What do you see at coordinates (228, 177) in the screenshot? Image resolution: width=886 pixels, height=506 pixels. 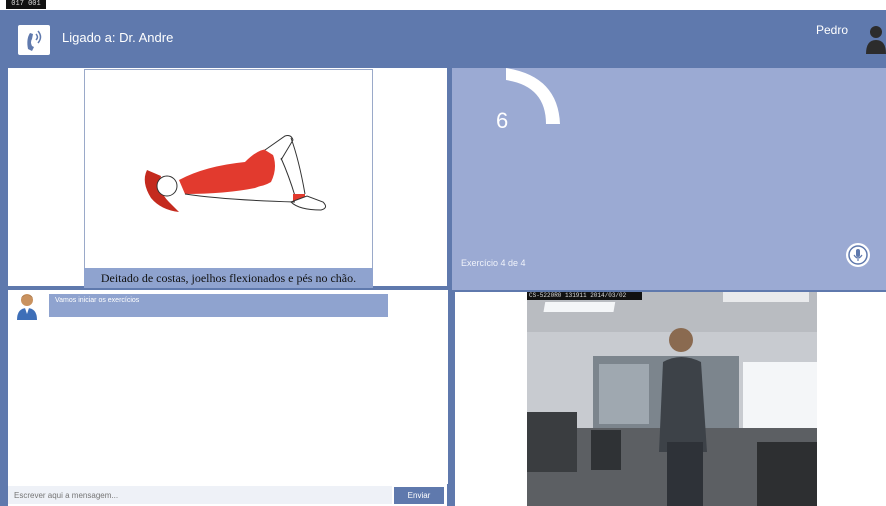 I see `exercise-illustration` at bounding box center [228, 177].